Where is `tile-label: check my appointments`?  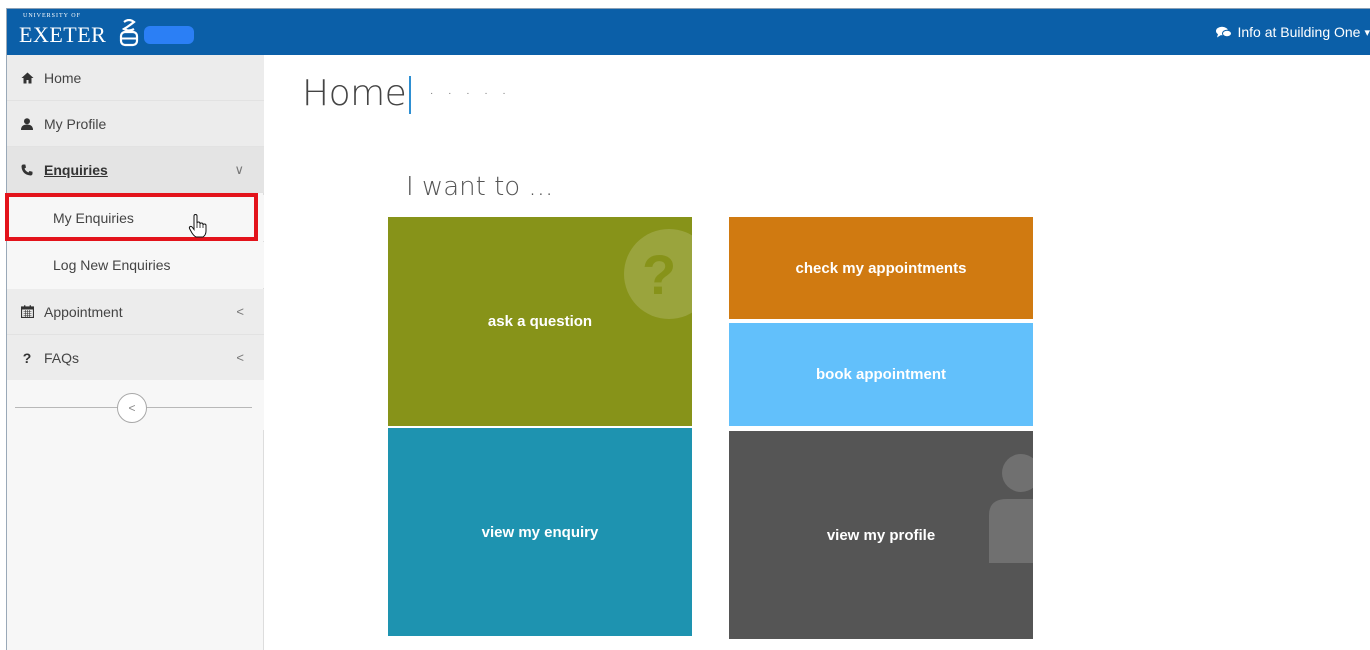 tile-label: check my appointments is located at coordinates (881, 268).